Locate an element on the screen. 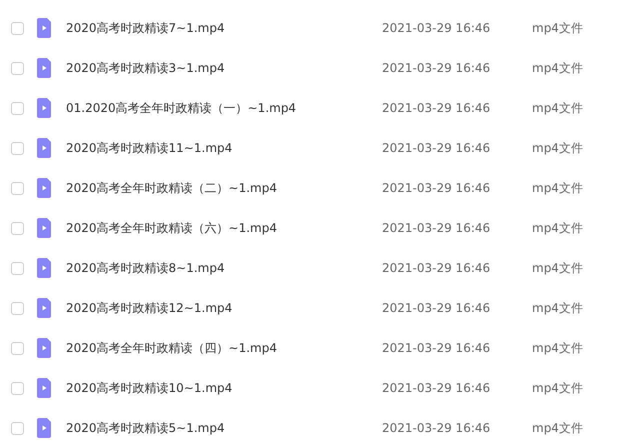 The height and width of the screenshot is (443, 635). file-name: 2020高考时政精读10~1.mp4 is located at coordinates (224, 388).